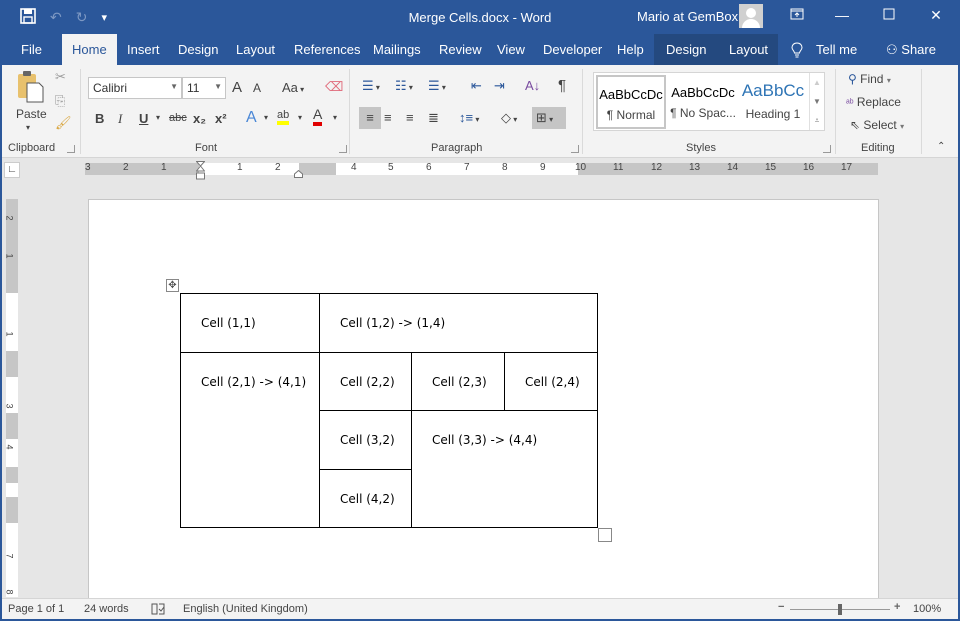 This screenshot has width=960, height=621. What do you see at coordinates (204, 88) in the screenshot?
I see `font-size-combo: 11 ▼` at bounding box center [204, 88].